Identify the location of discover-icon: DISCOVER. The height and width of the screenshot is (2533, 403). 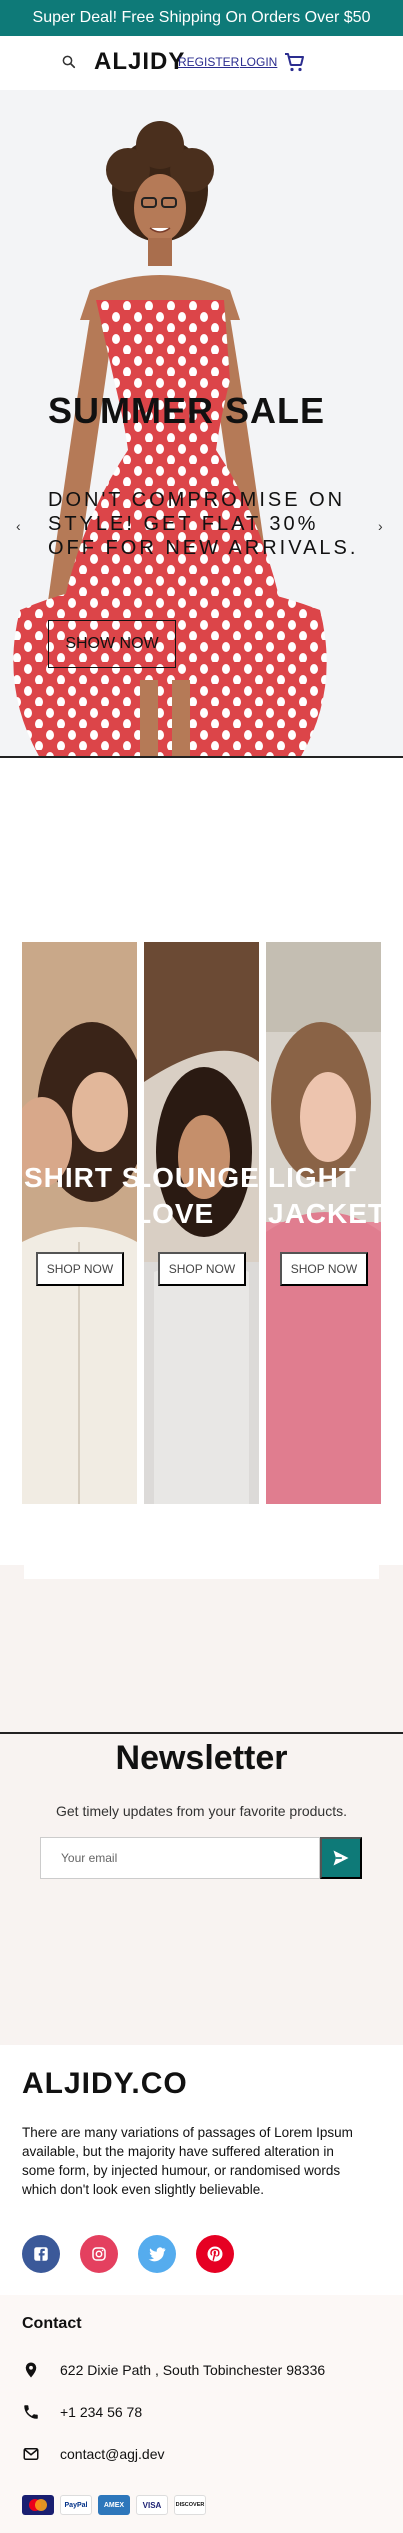
(190, 2505).